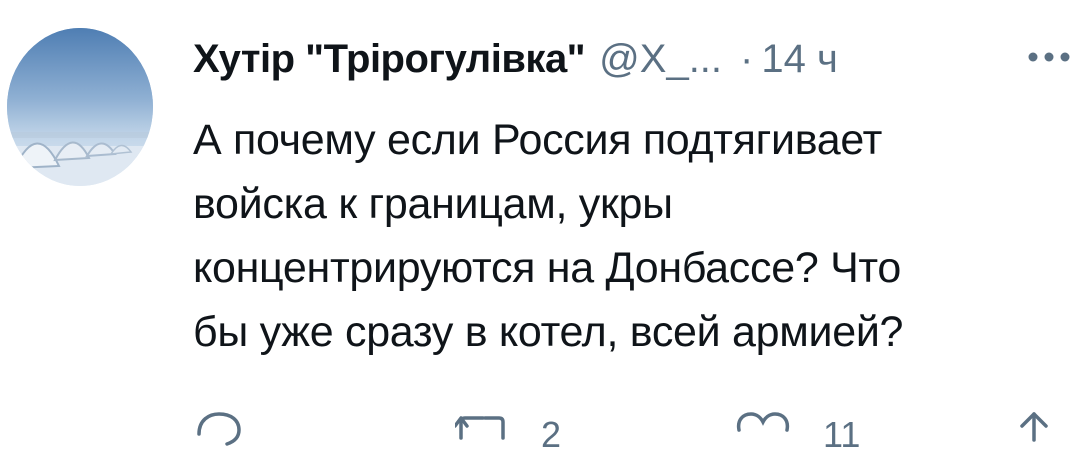 This screenshot has width=1080, height=456. I want to click on avatar, so click(80, 107).